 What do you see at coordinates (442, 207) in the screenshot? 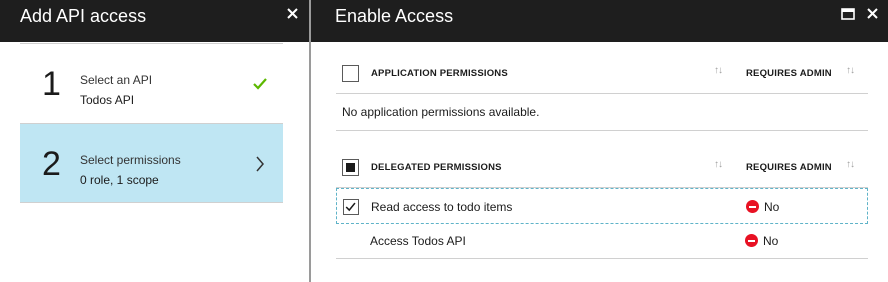
I see `permission-name: Read access to todo items` at bounding box center [442, 207].